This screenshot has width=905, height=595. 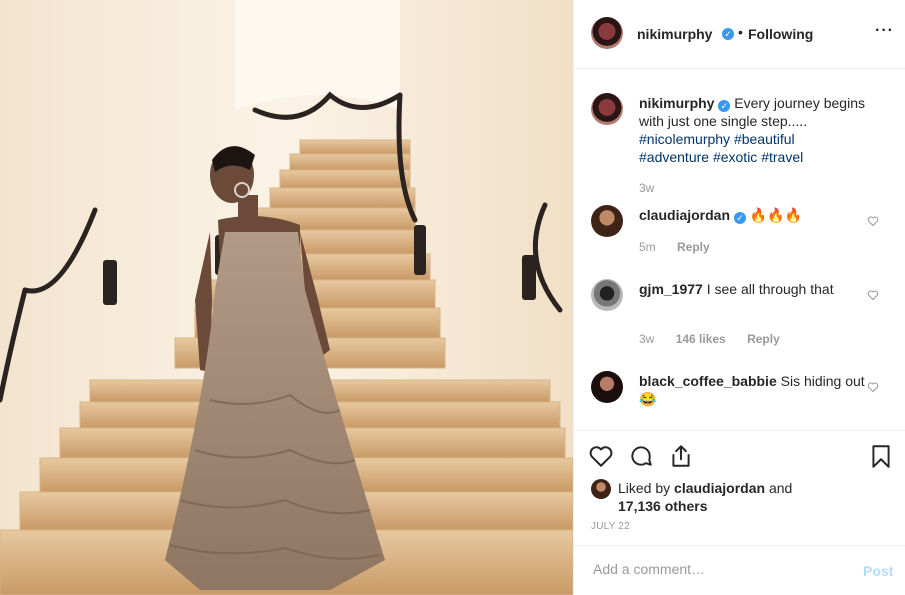 What do you see at coordinates (607, 33) in the screenshot?
I see `author-avatar` at bounding box center [607, 33].